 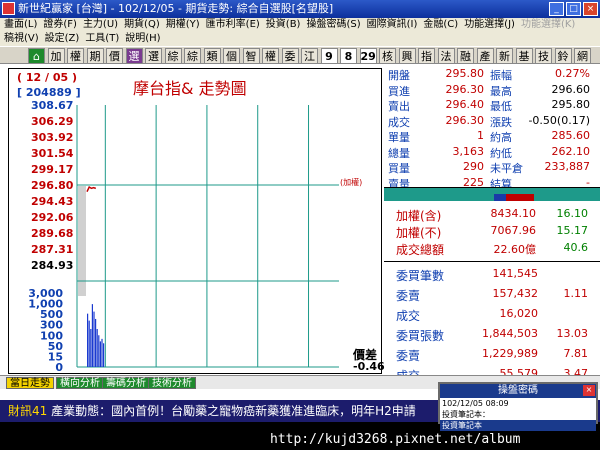 I want to click on order-label: 成交, so click(x=408, y=316).